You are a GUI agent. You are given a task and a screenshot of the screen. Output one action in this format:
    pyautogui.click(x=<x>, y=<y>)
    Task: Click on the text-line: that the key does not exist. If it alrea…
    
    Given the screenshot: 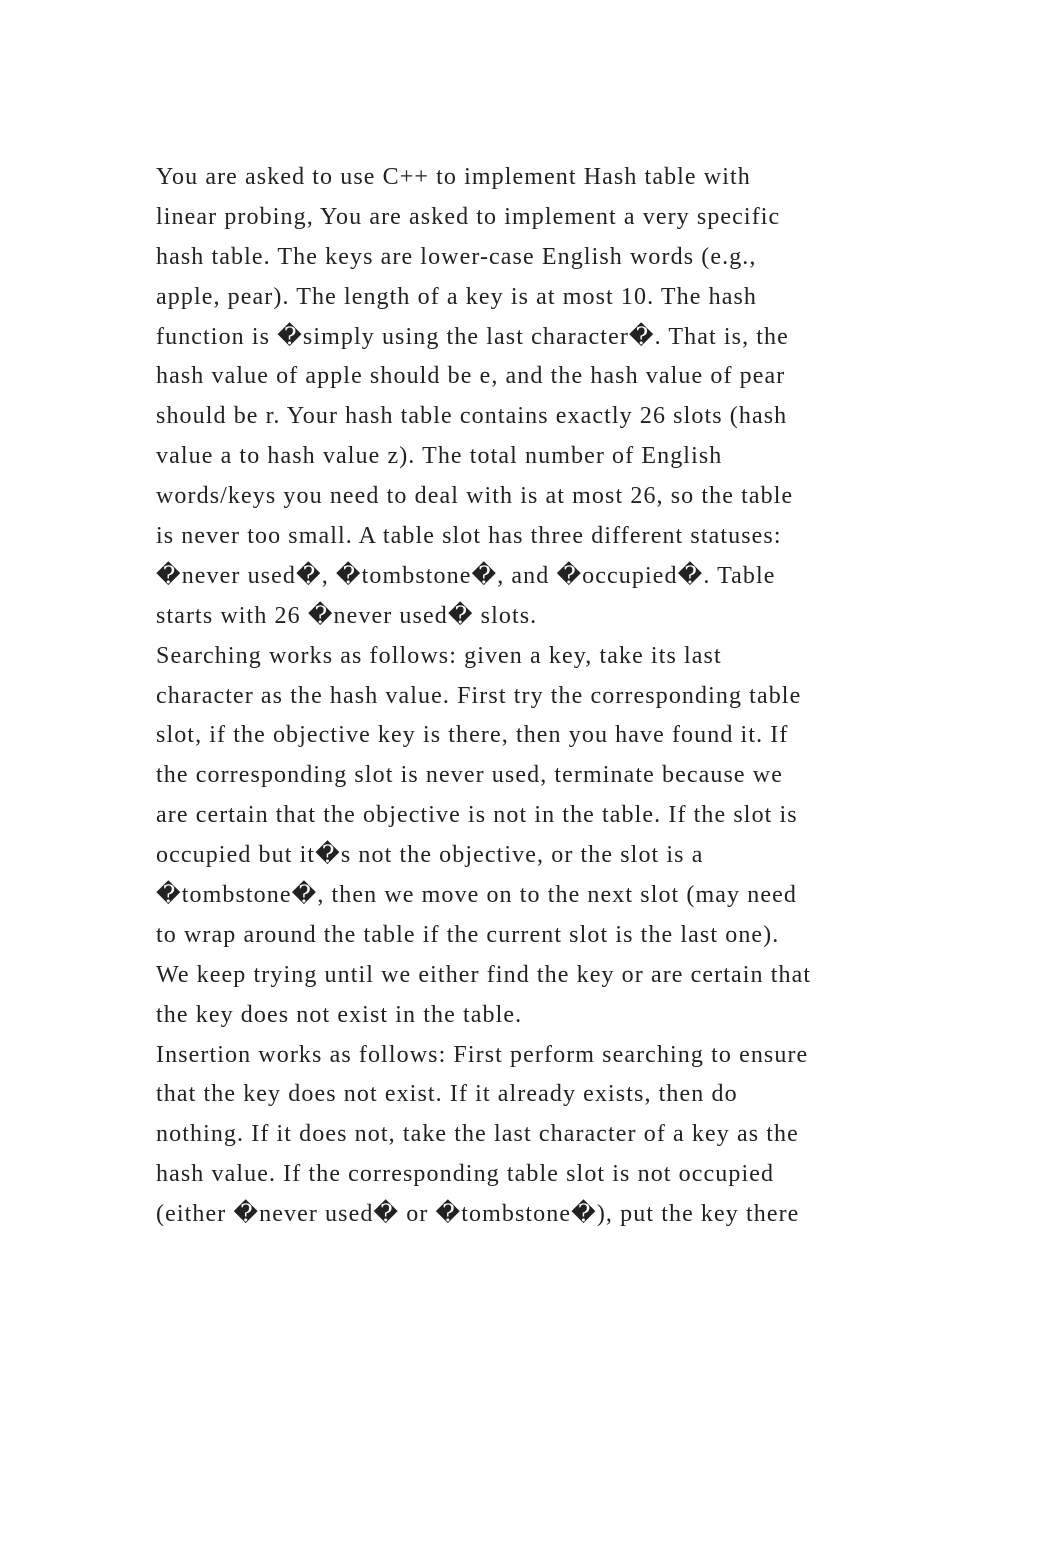 What is the action you would take?
    pyautogui.click(x=447, y=1094)
    